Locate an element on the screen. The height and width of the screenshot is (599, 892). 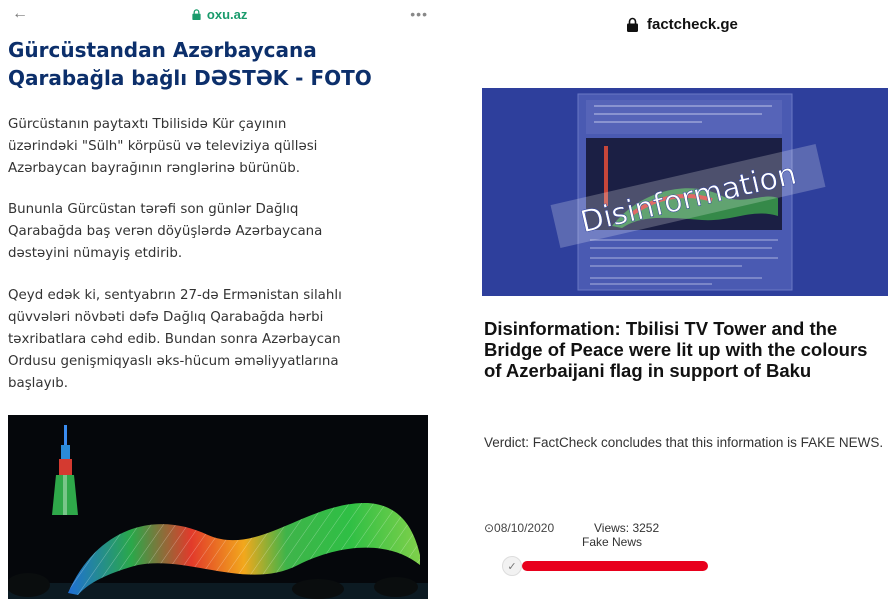
address-bar: oxu.az is located at coordinates (219, 14).